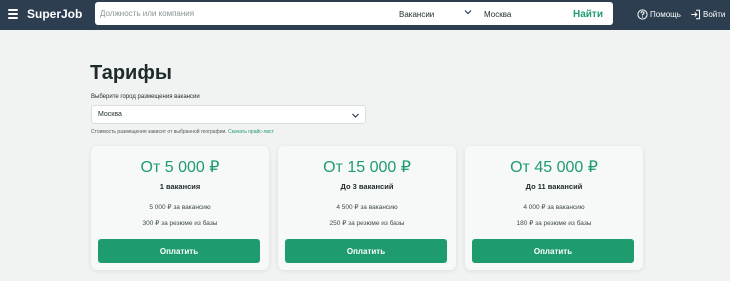 This screenshot has width=730, height=281. I want to click on menu-icon, so click(13, 14).